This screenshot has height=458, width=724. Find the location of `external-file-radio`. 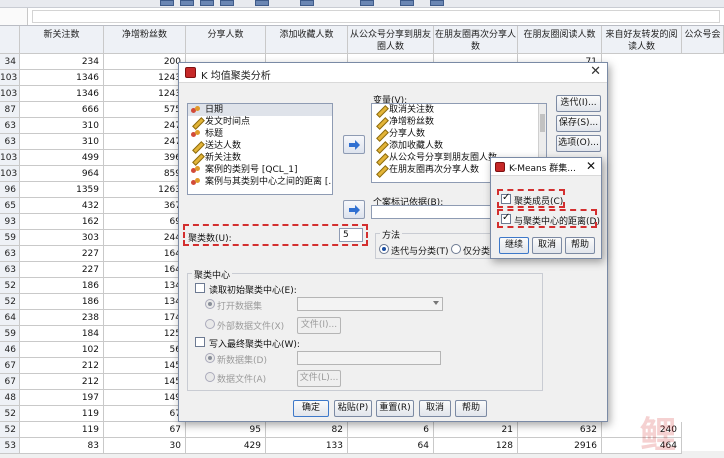

external-file-radio is located at coordinates (210, 324).